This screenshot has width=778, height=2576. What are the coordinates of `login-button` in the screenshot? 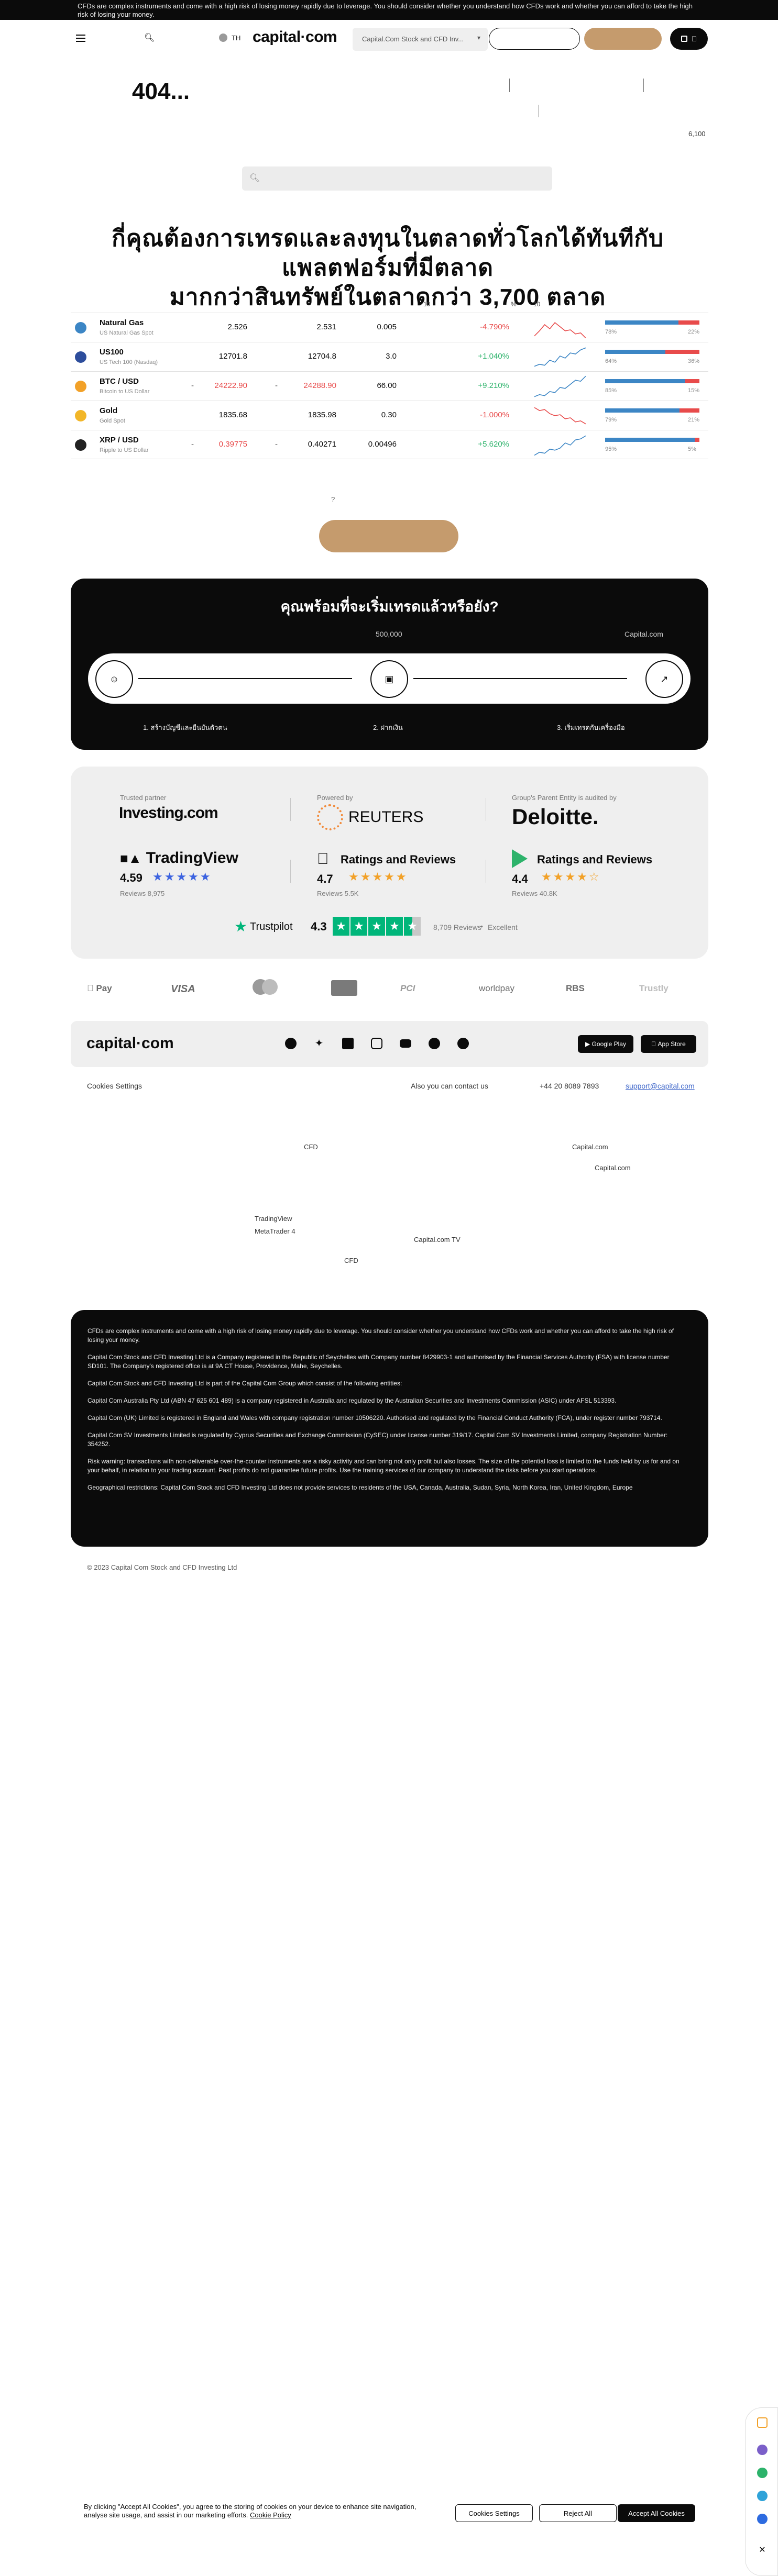 It's located at (534, 39).